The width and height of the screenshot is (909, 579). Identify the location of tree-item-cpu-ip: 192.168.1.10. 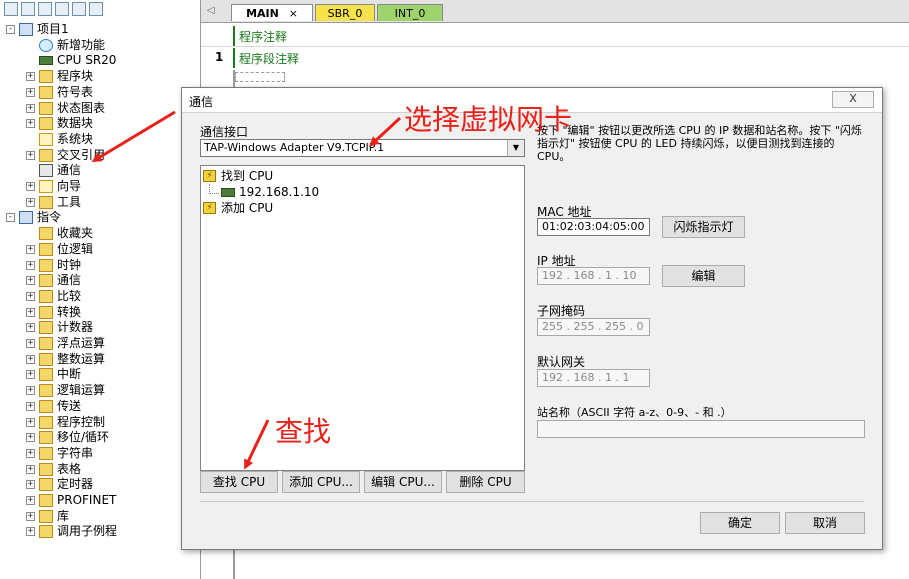
(270, 192).